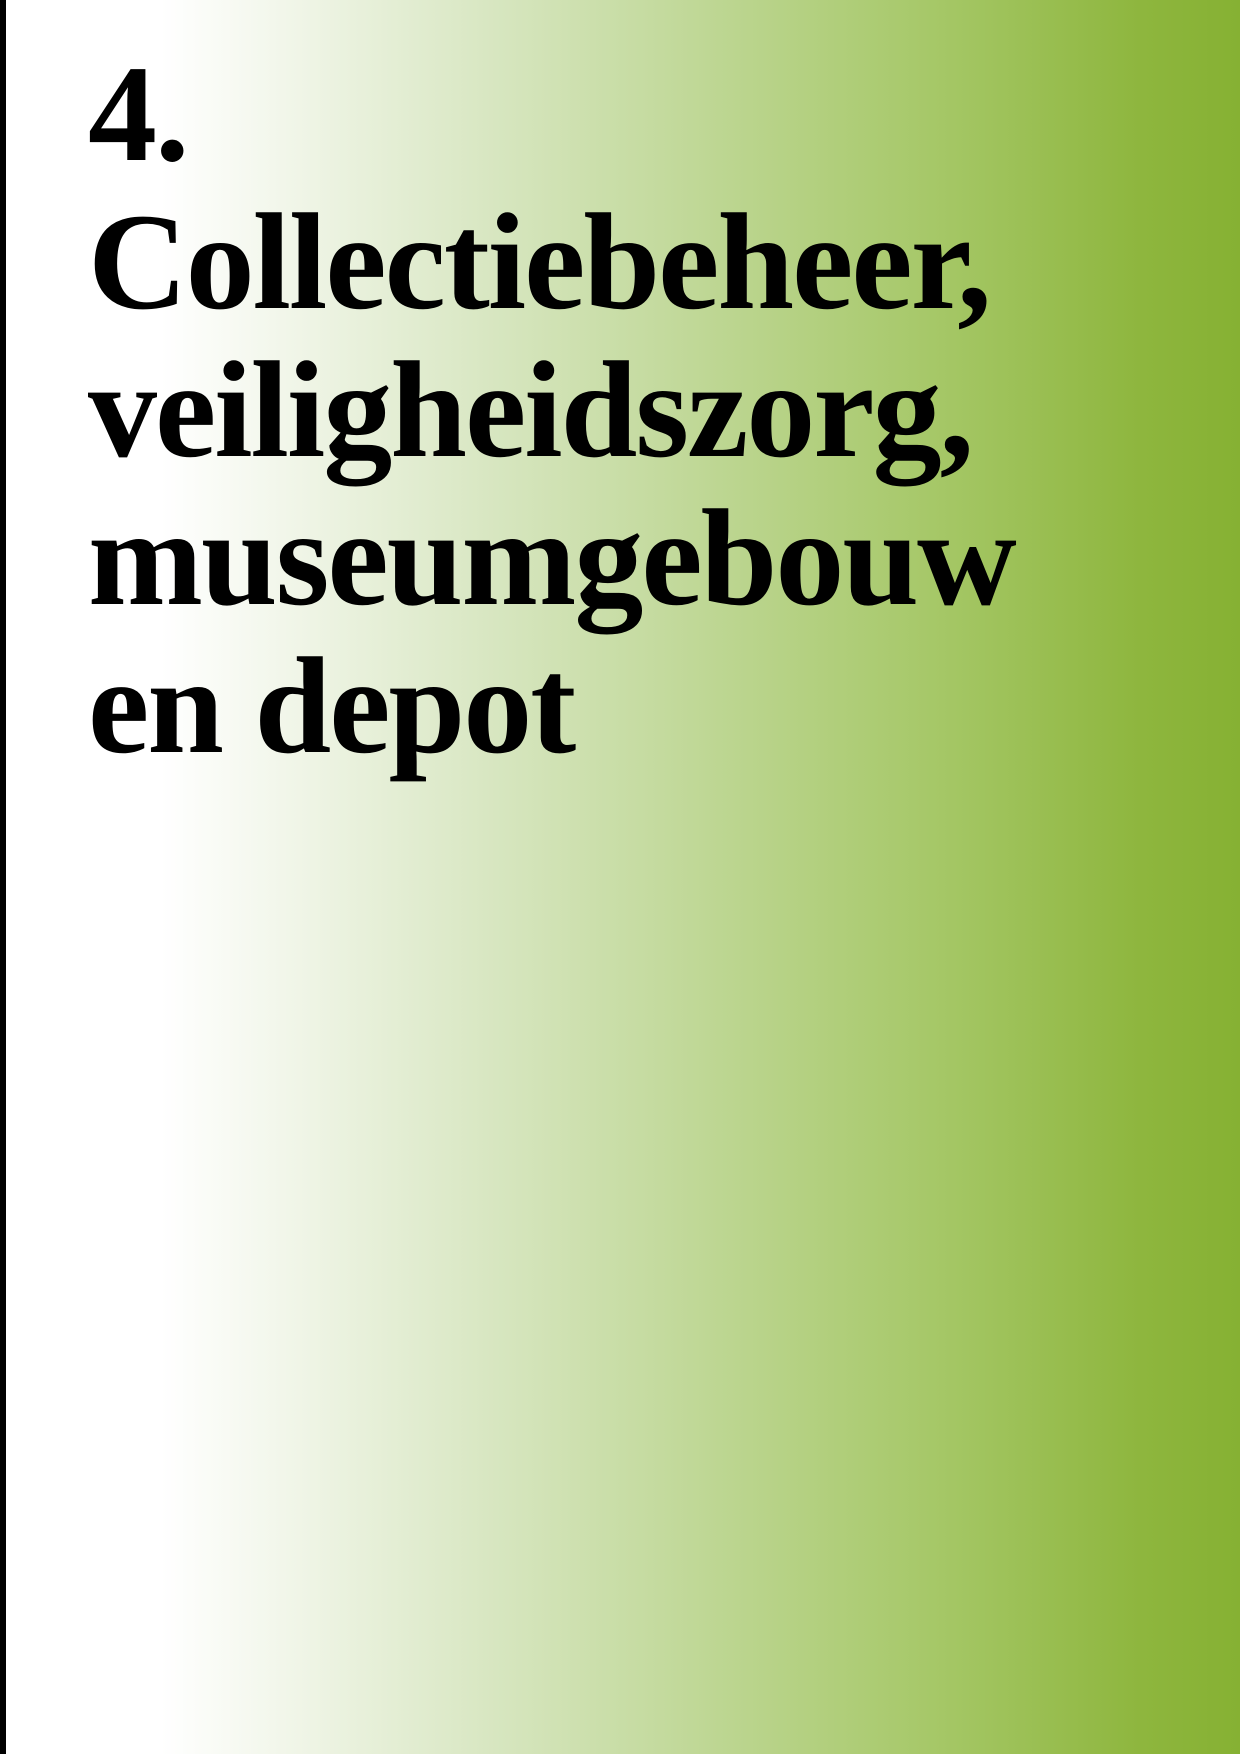  What do you see at coordinates (332, 705) in the screenshot?
I see `chapter-title-line-4: en depot` at bounding box center [332, 705].